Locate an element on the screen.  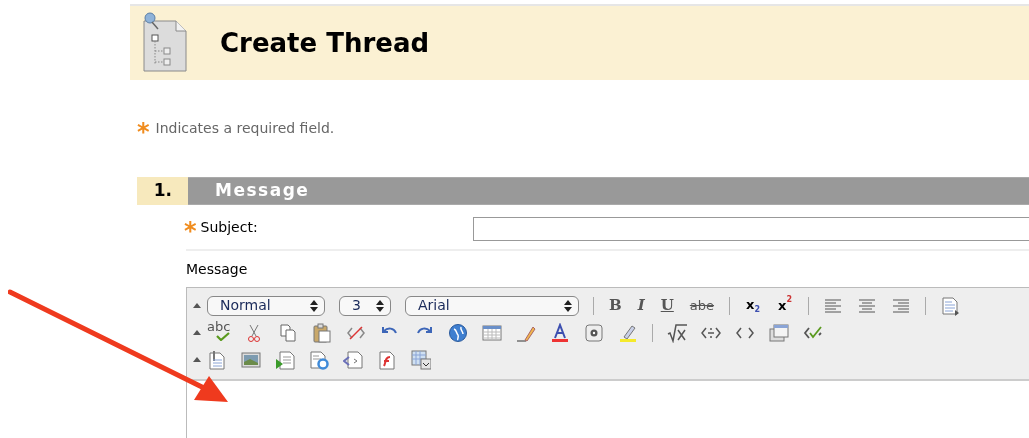
format-button: B is located at coordinates (615, 305).